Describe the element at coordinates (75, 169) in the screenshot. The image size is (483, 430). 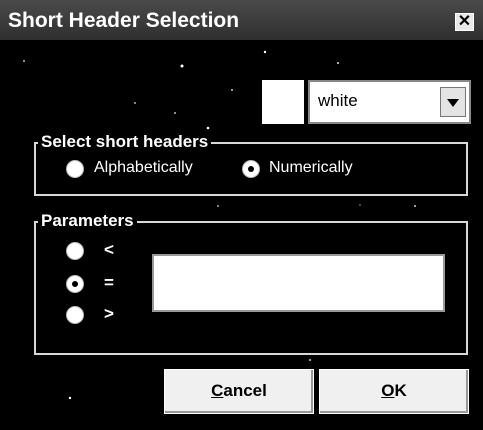
I see `radio-alphabetically` at that location.